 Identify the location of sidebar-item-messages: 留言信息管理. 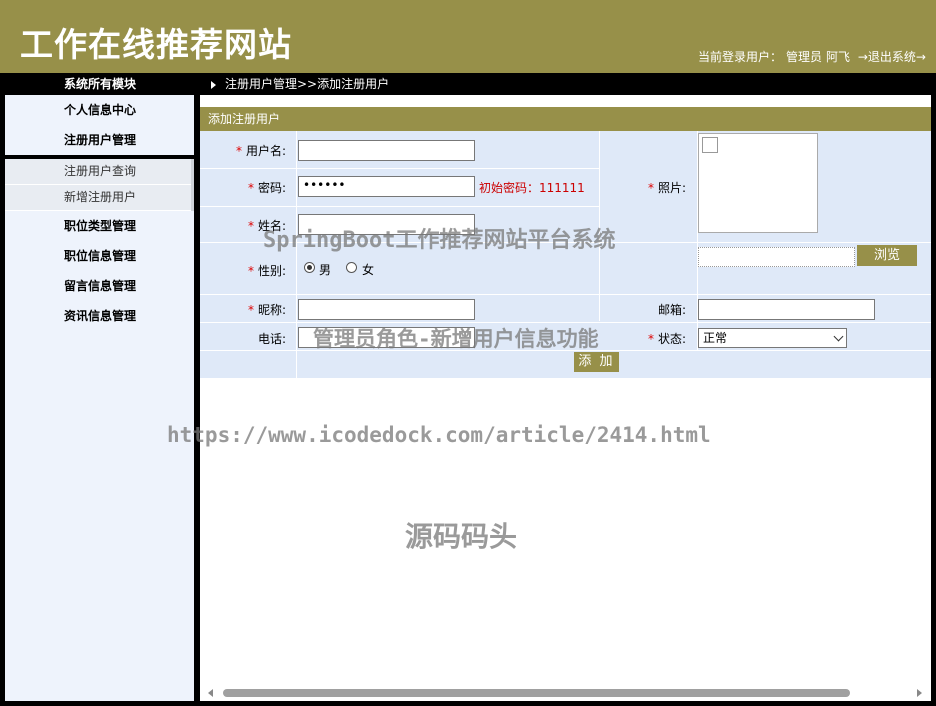
(99, 286).